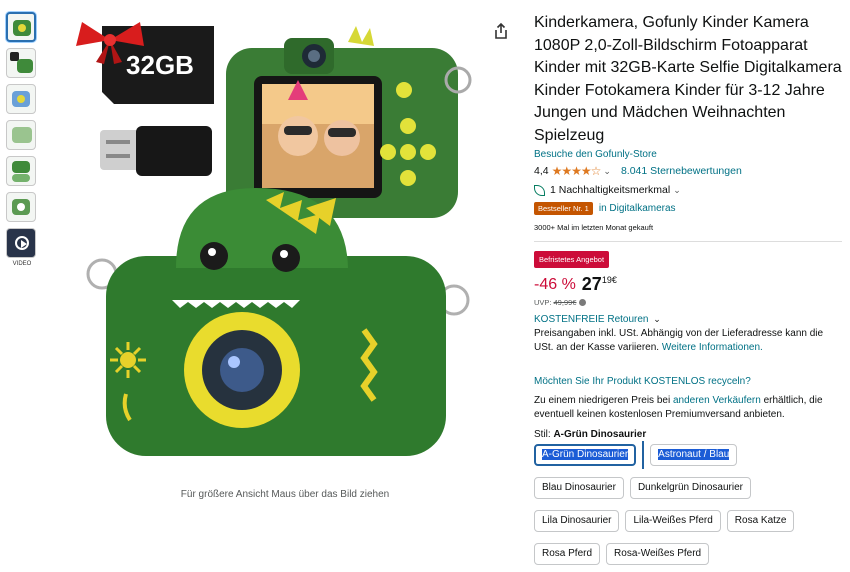  I want to click on price-cents: 19, so click(606, 280).